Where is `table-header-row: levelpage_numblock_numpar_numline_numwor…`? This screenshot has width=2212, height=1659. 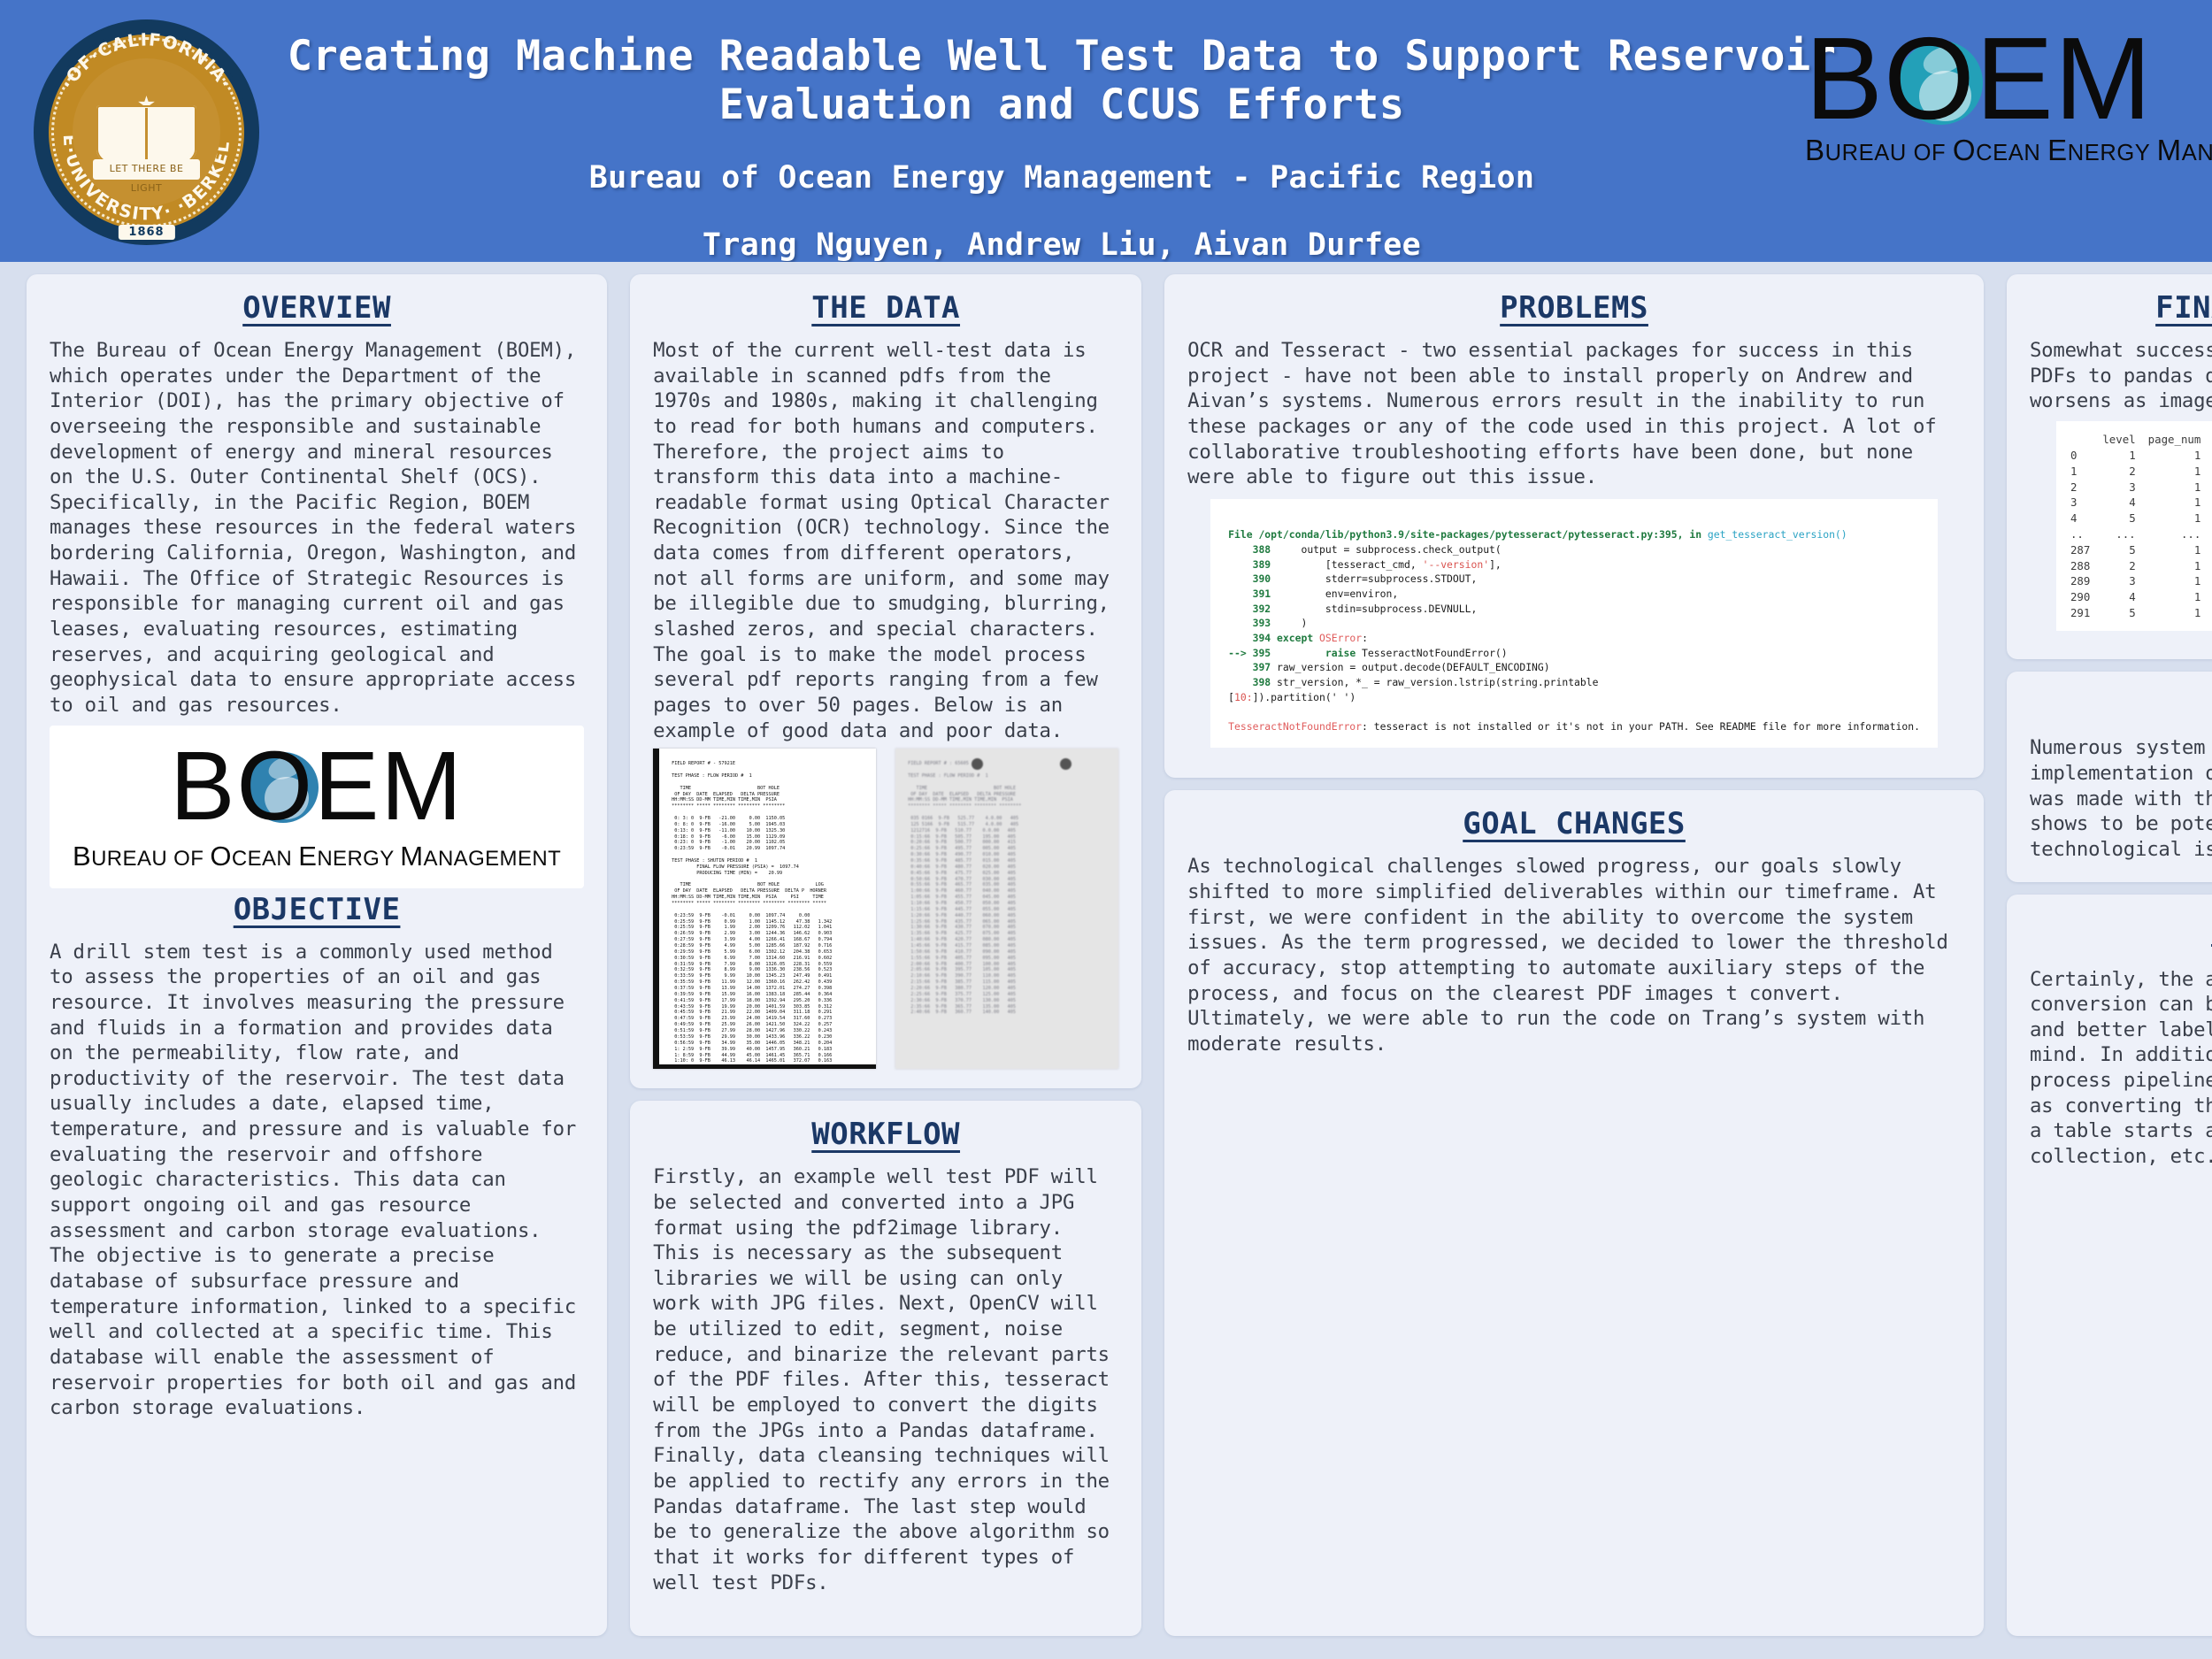 table-header-row: levelpage_numblock_numpar_numline_numwor… is located at coordinates (2140, 440).